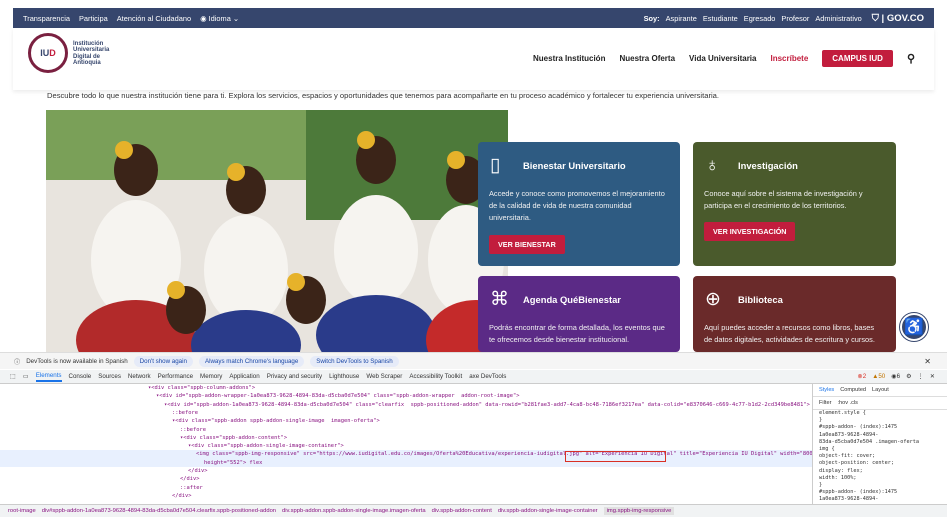  Describe the element at coordinates (927, 361) in the screenshot. I see `close-icon: ✕` at that location.